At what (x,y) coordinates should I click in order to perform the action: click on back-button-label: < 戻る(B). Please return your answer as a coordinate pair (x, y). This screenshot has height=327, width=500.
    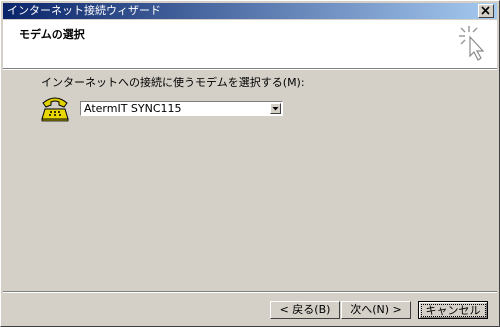
    Looking at the image, I should click on (305, 309).